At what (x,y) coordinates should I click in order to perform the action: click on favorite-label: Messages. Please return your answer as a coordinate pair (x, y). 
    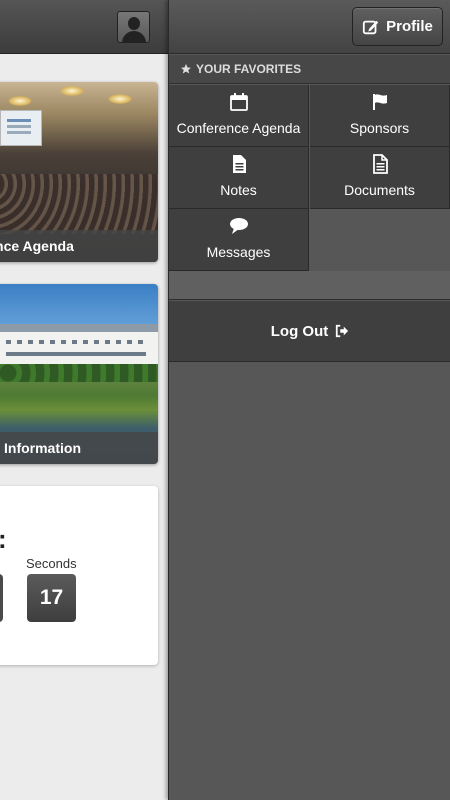
    Looking at the image, I should click on (238, 252).